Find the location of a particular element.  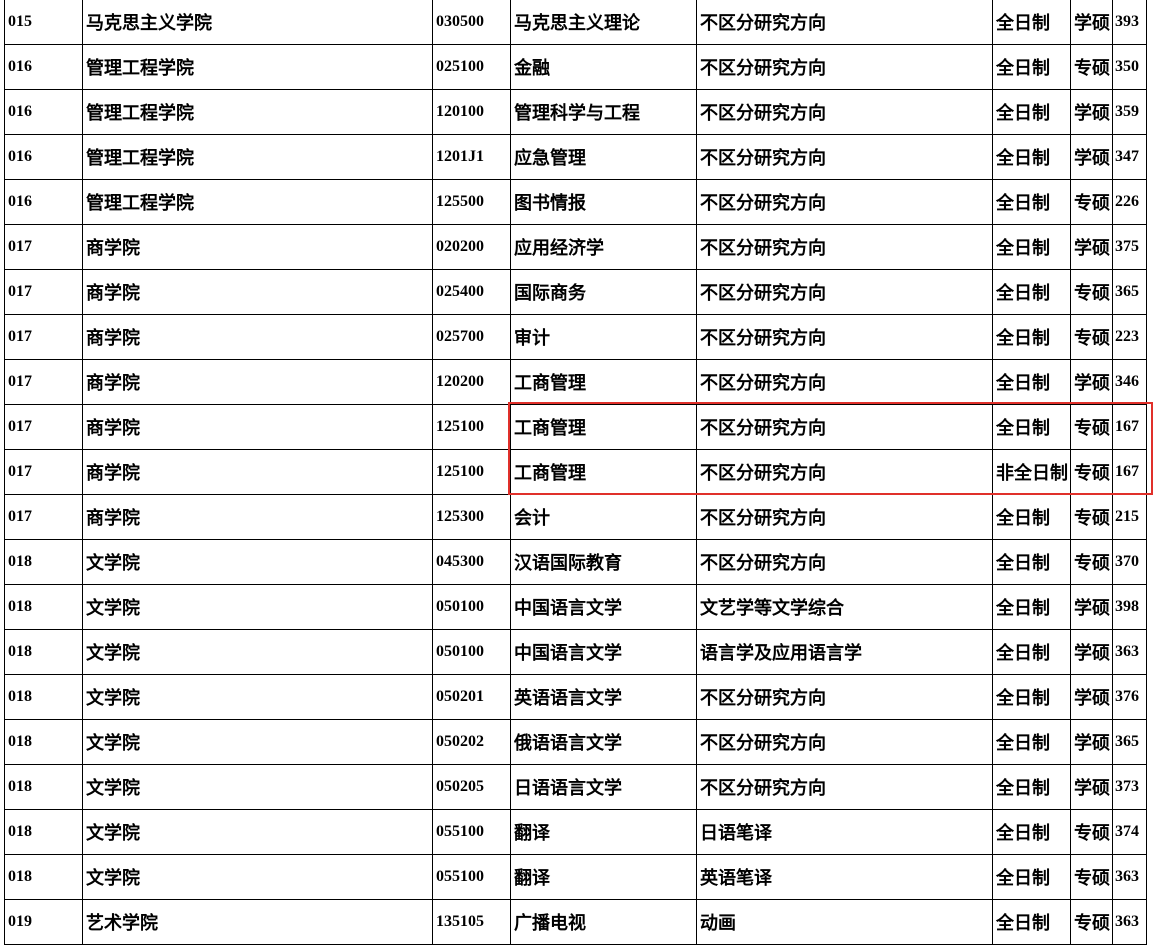

major-name-cell: 管理科学与工程 is located at coordinates (603, 112).